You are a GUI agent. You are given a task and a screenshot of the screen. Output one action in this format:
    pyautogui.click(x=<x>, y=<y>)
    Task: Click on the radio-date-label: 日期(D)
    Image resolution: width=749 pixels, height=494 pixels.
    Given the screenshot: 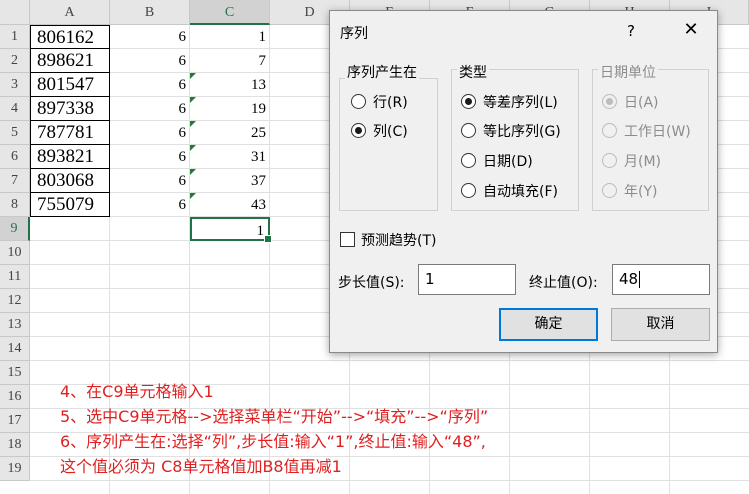 What is the action you would take?
    pyautogui.click(x=508, y=162)
    